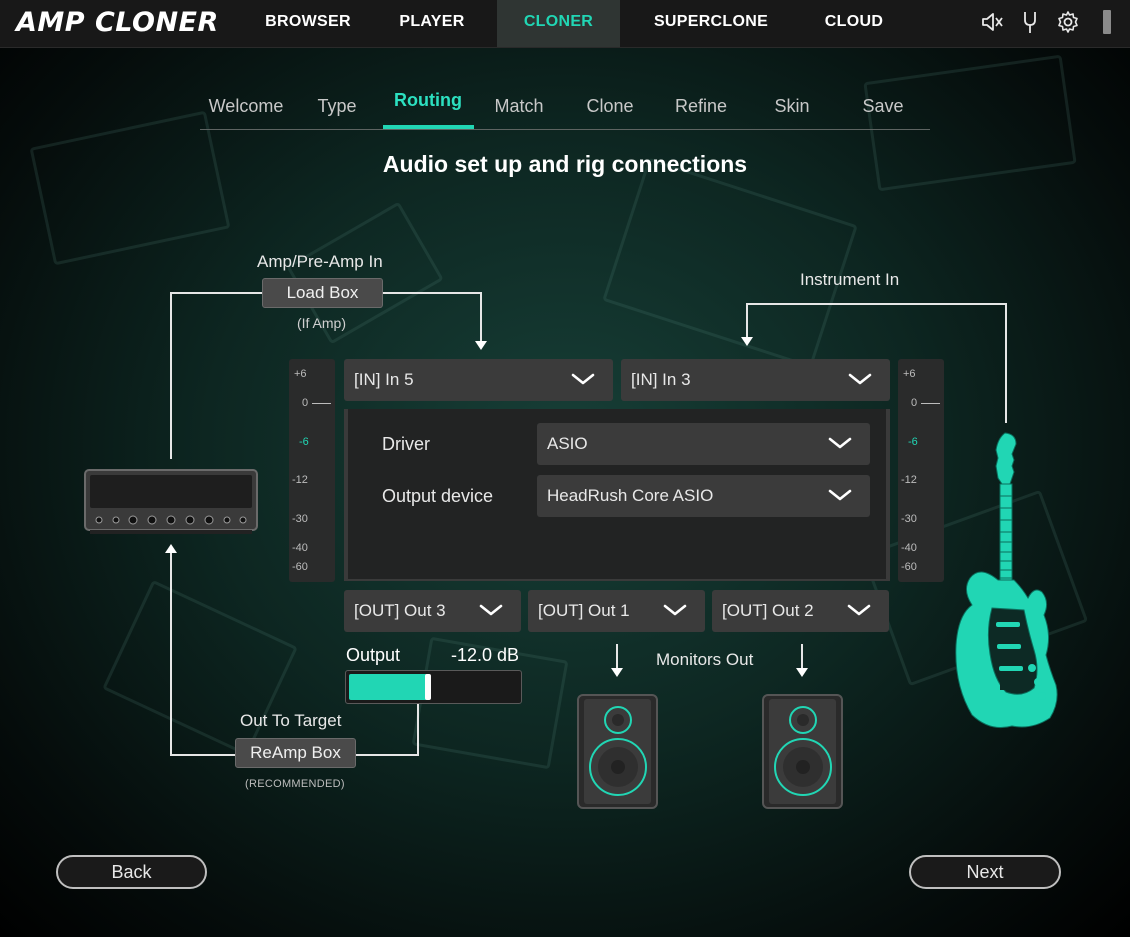 The height and width of the screenshot is (937, 1130). What do you see at coordinates (921, 470) in the screenshot?
I see `input-meter-right: +6 0 -6 -12 -30 -40 -60` at bounding box center [921, 470].